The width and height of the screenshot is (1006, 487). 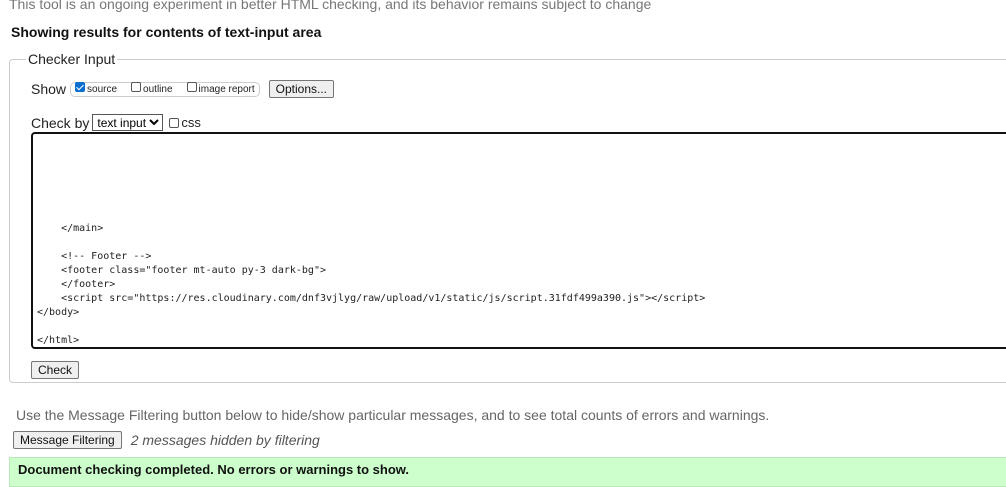 I want to click on css-label: css, so click(x=191, y=122).